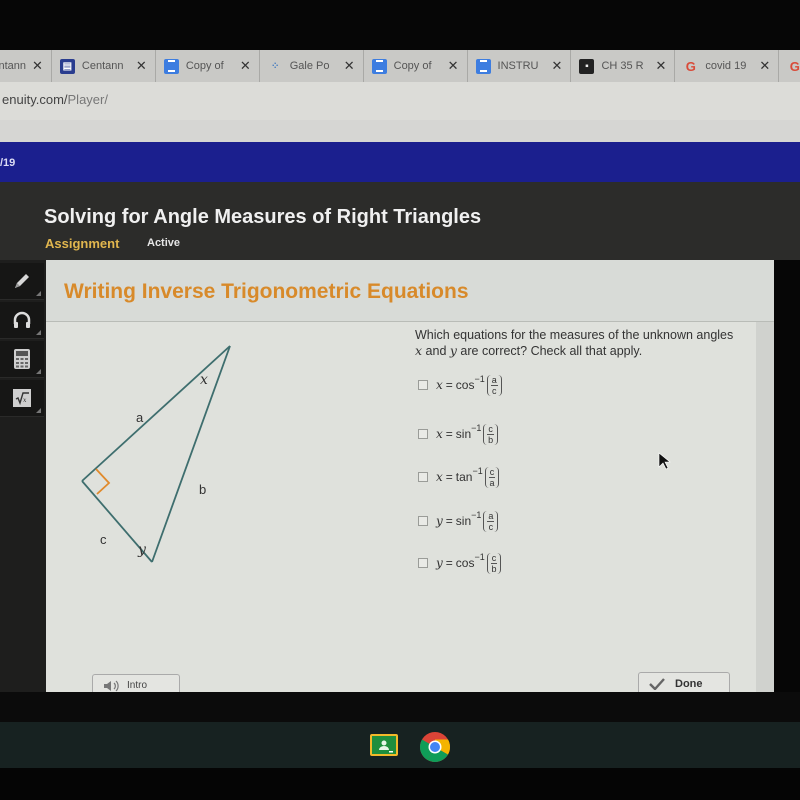  I want to click on option-equation: x = cos −1 ac, so click(469, 385).